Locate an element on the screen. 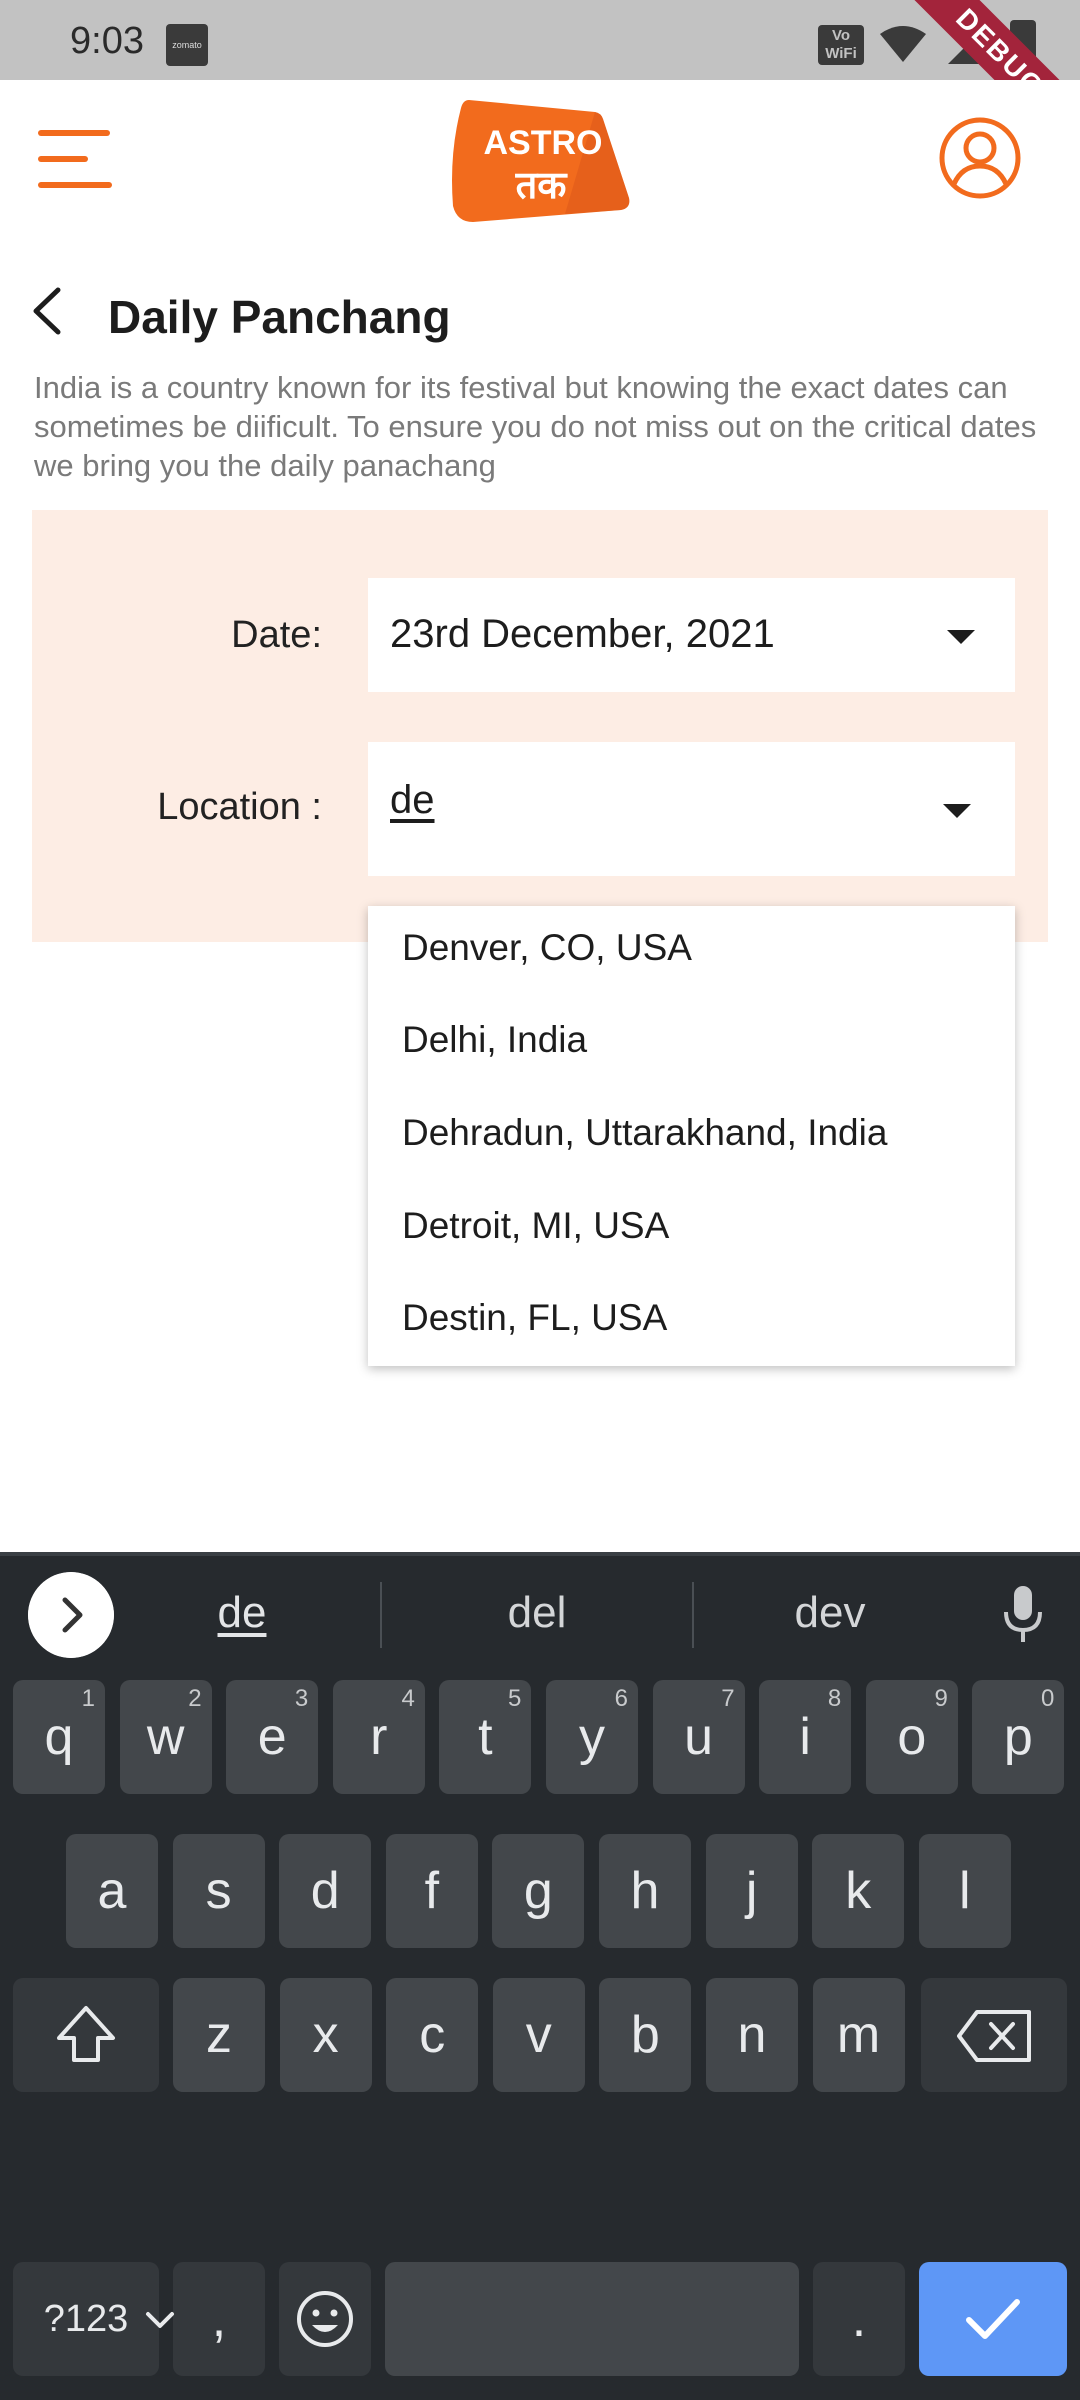 The image size is (1080, 2400). hamburger-menu-icon is located at coordinates (78, 159).